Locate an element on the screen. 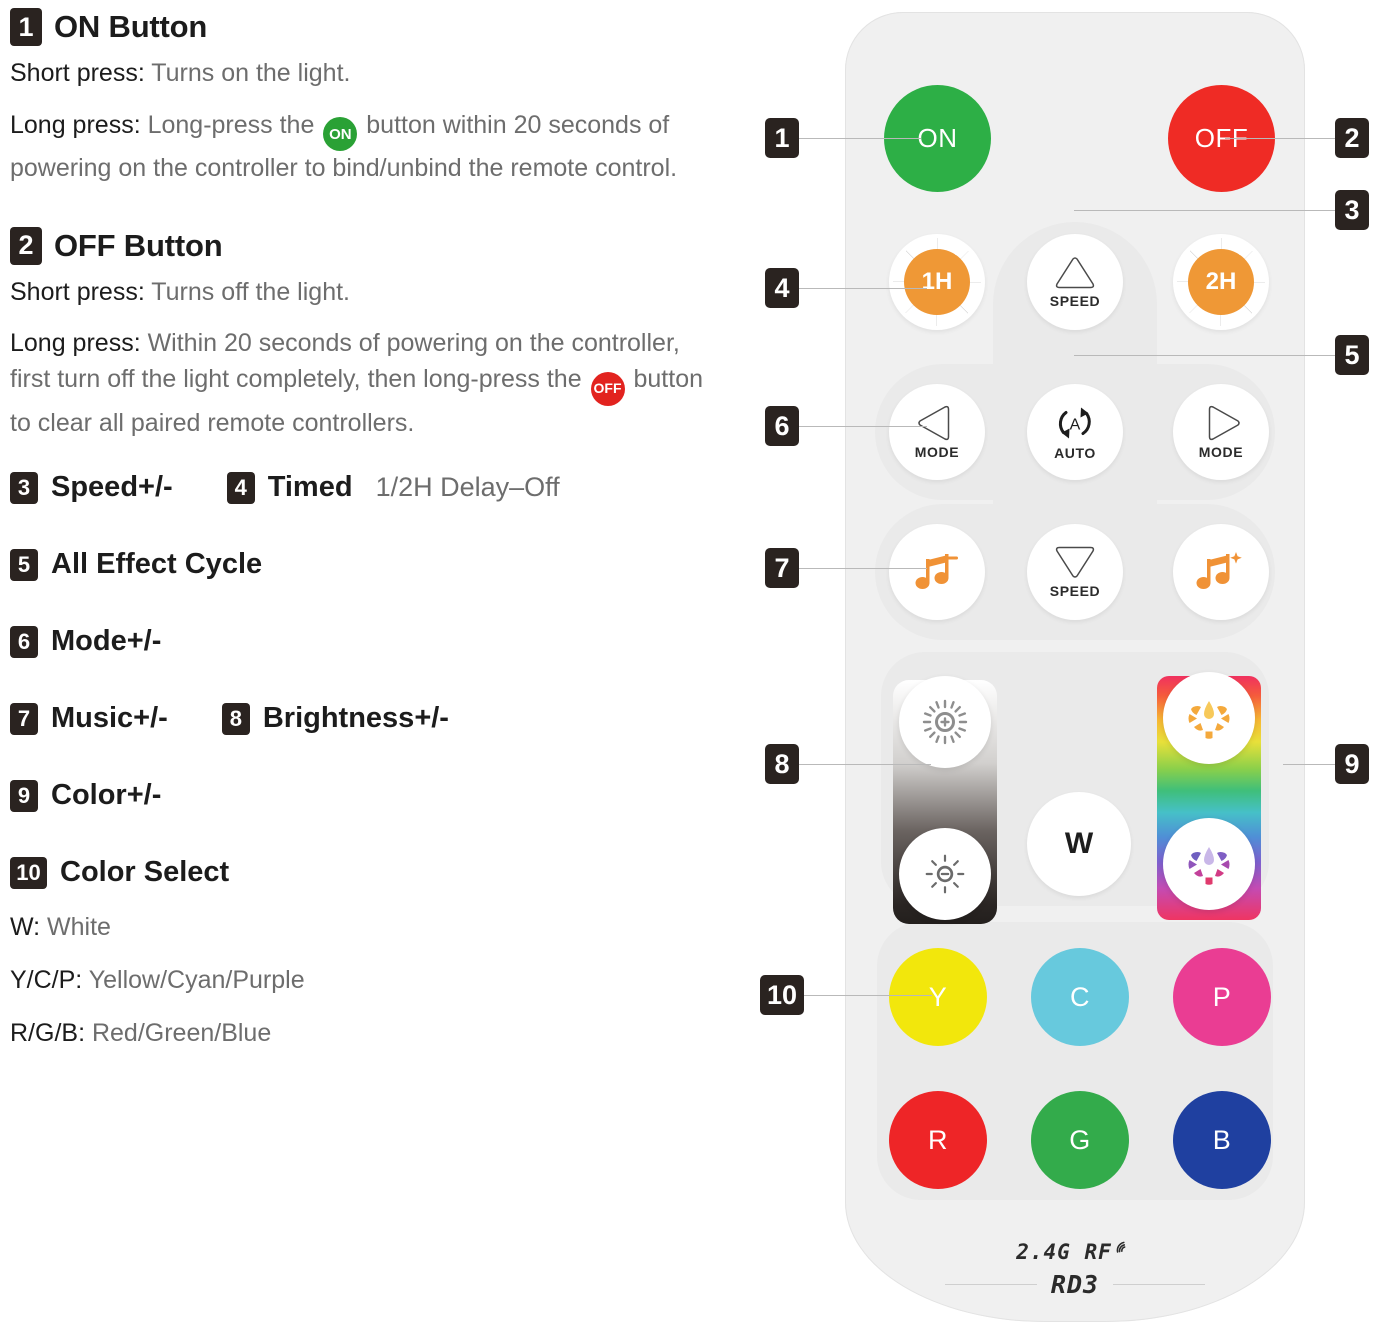  model-row: RD3 is located at coordinates (1075, 1284).